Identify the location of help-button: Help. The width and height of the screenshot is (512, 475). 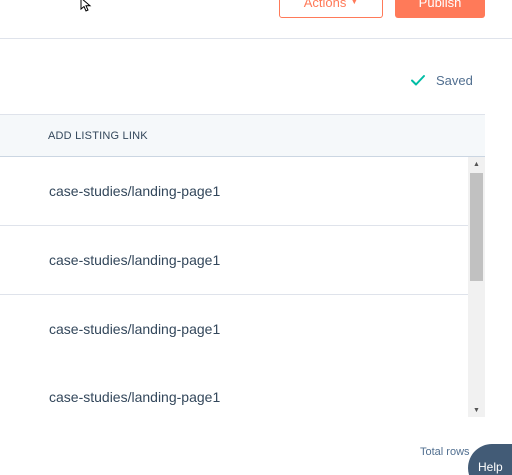
(490, 459).